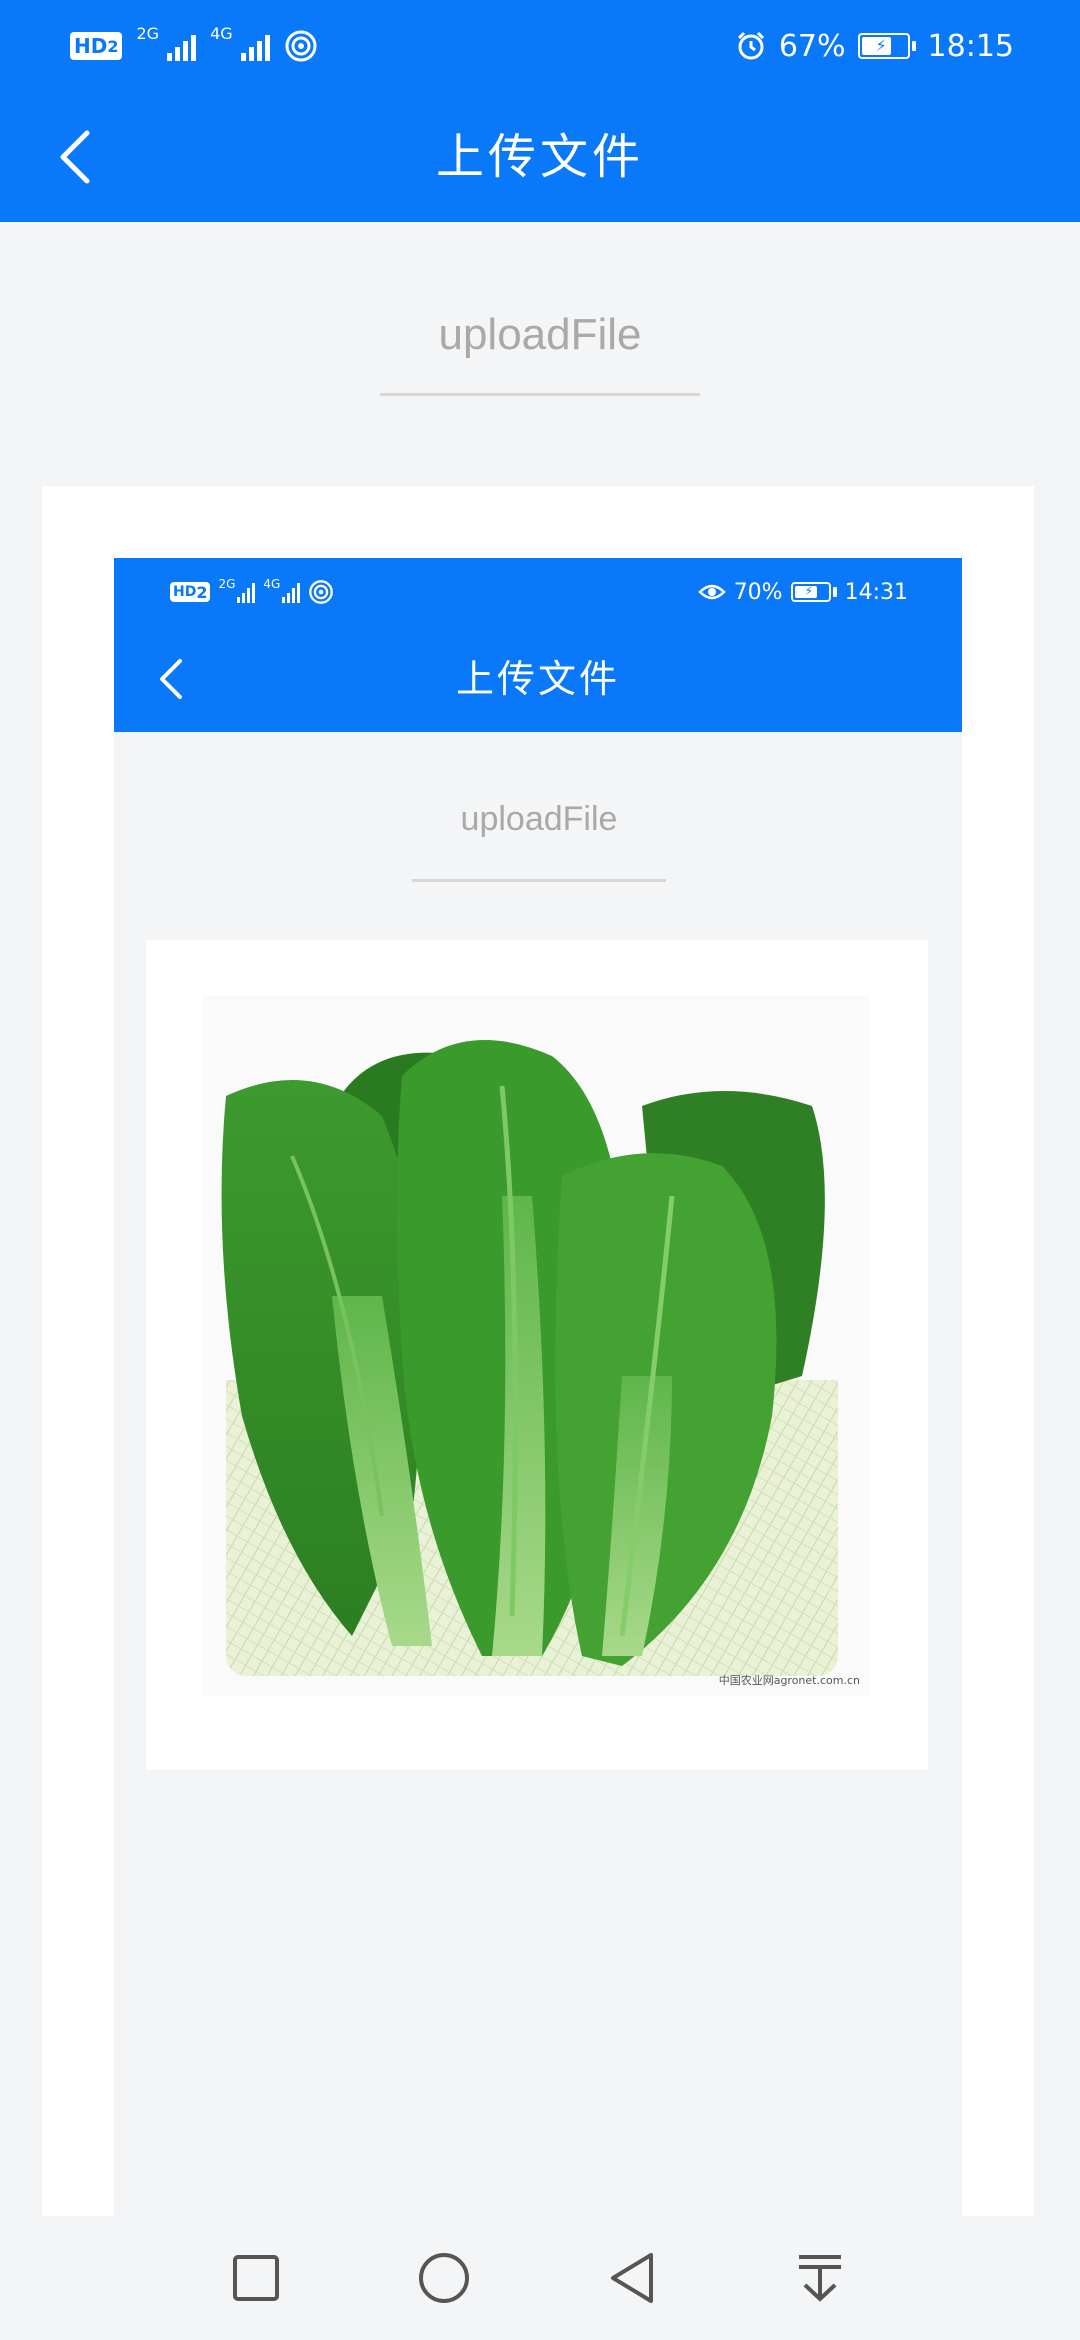 This screenshot has width=1080, height=2340. I want to click on status-bar-right: 67% ⚡ 18:15, so click(874, 46).